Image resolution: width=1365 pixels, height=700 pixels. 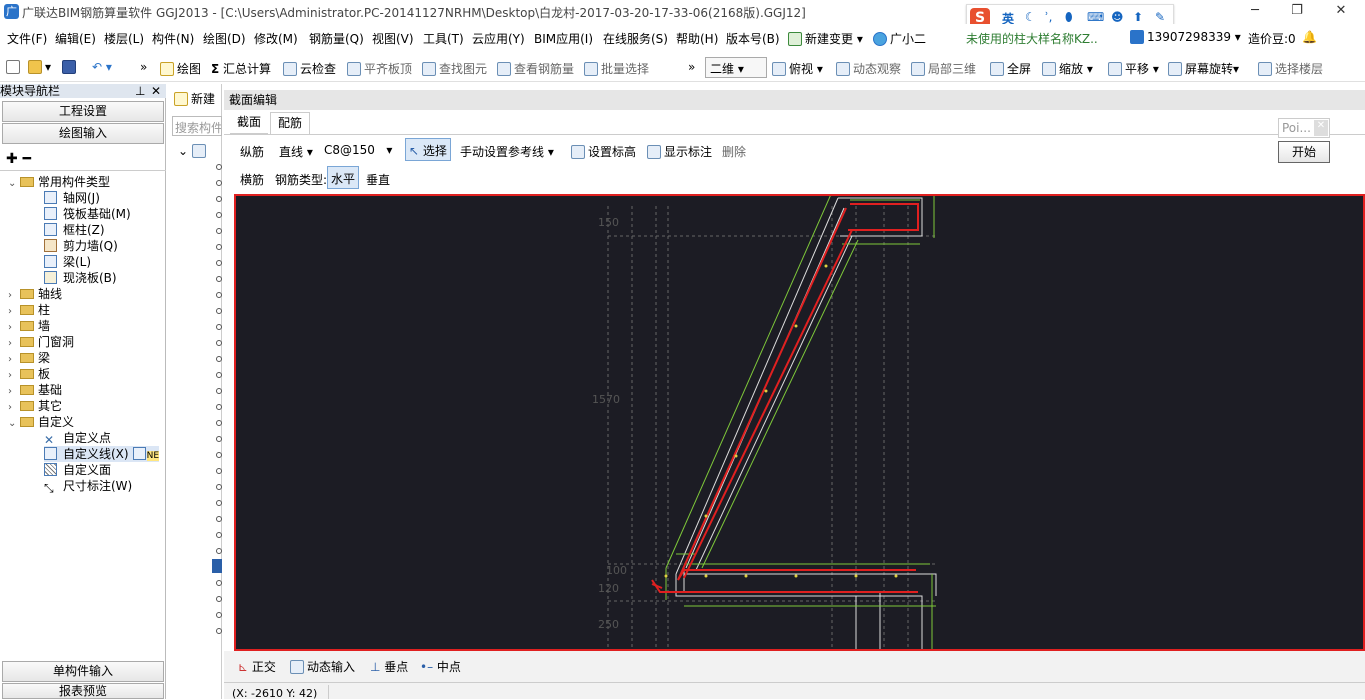 I want to click on punct-icon: ʾ,, so click(x=1049, y=17).